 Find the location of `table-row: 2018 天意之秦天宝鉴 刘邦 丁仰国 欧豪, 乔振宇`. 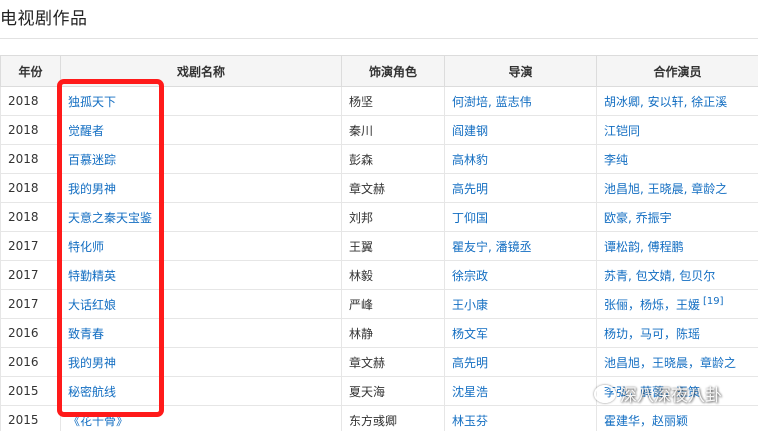

table-row: 2018 天意之秦天宝鉴 刘邦 丁仰国 欧豪, 乔振宇 is located at coordinates (379, 217).